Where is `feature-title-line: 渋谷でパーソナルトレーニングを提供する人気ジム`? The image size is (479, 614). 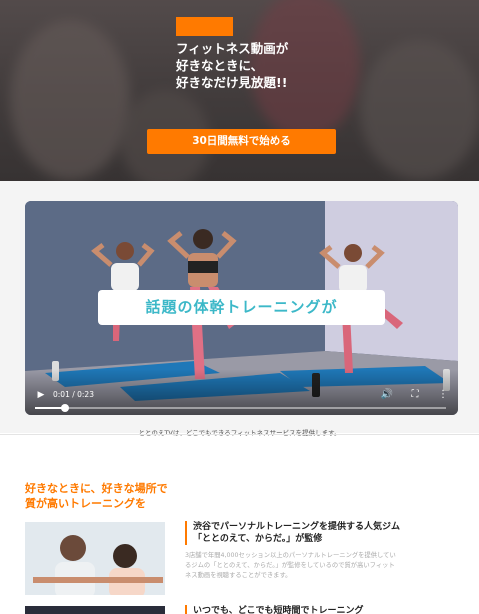 feature-title-line: 渋谷でパーソナルトレーニングを提供する人気ジム is located at coordinates (297, 527).